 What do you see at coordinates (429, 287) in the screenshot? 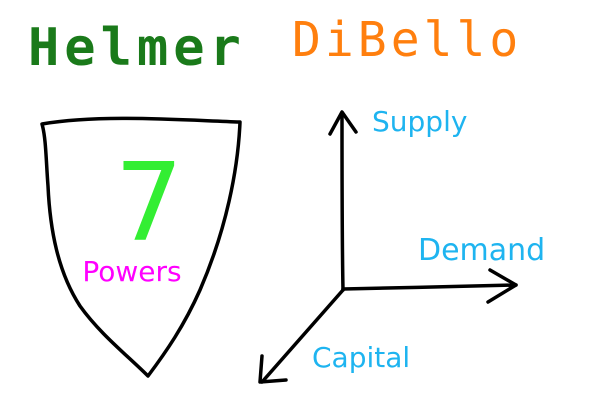
I see `x-axis-line` at bounding box center [429, 287].